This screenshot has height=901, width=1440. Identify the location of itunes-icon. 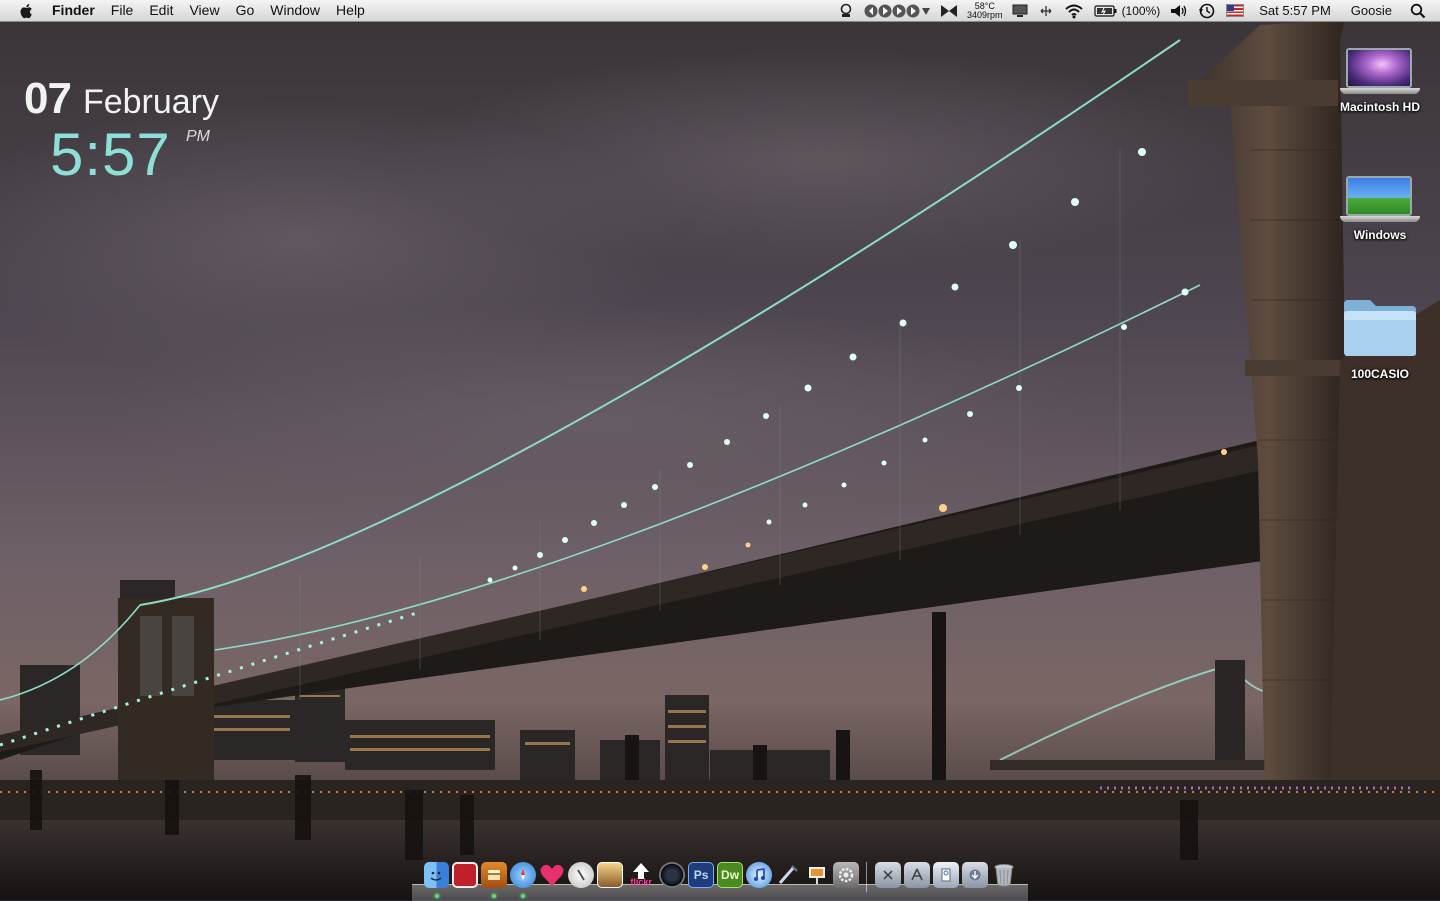
(759, 875).